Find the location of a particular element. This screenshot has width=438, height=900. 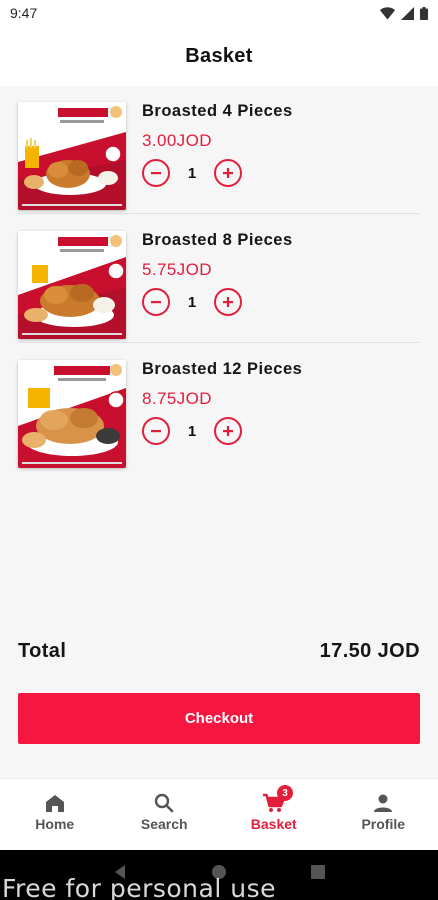

signal-icon is located at coordinates (407, 13).